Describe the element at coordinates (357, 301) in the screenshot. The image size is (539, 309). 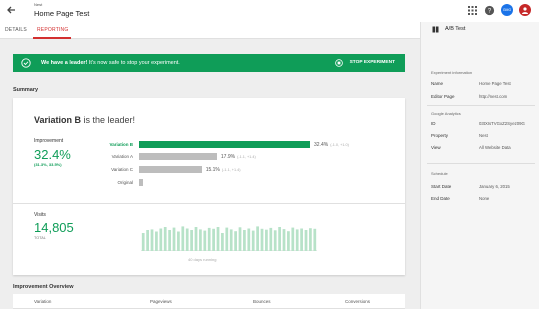
I see `column-conversions: Conversions` at that location.